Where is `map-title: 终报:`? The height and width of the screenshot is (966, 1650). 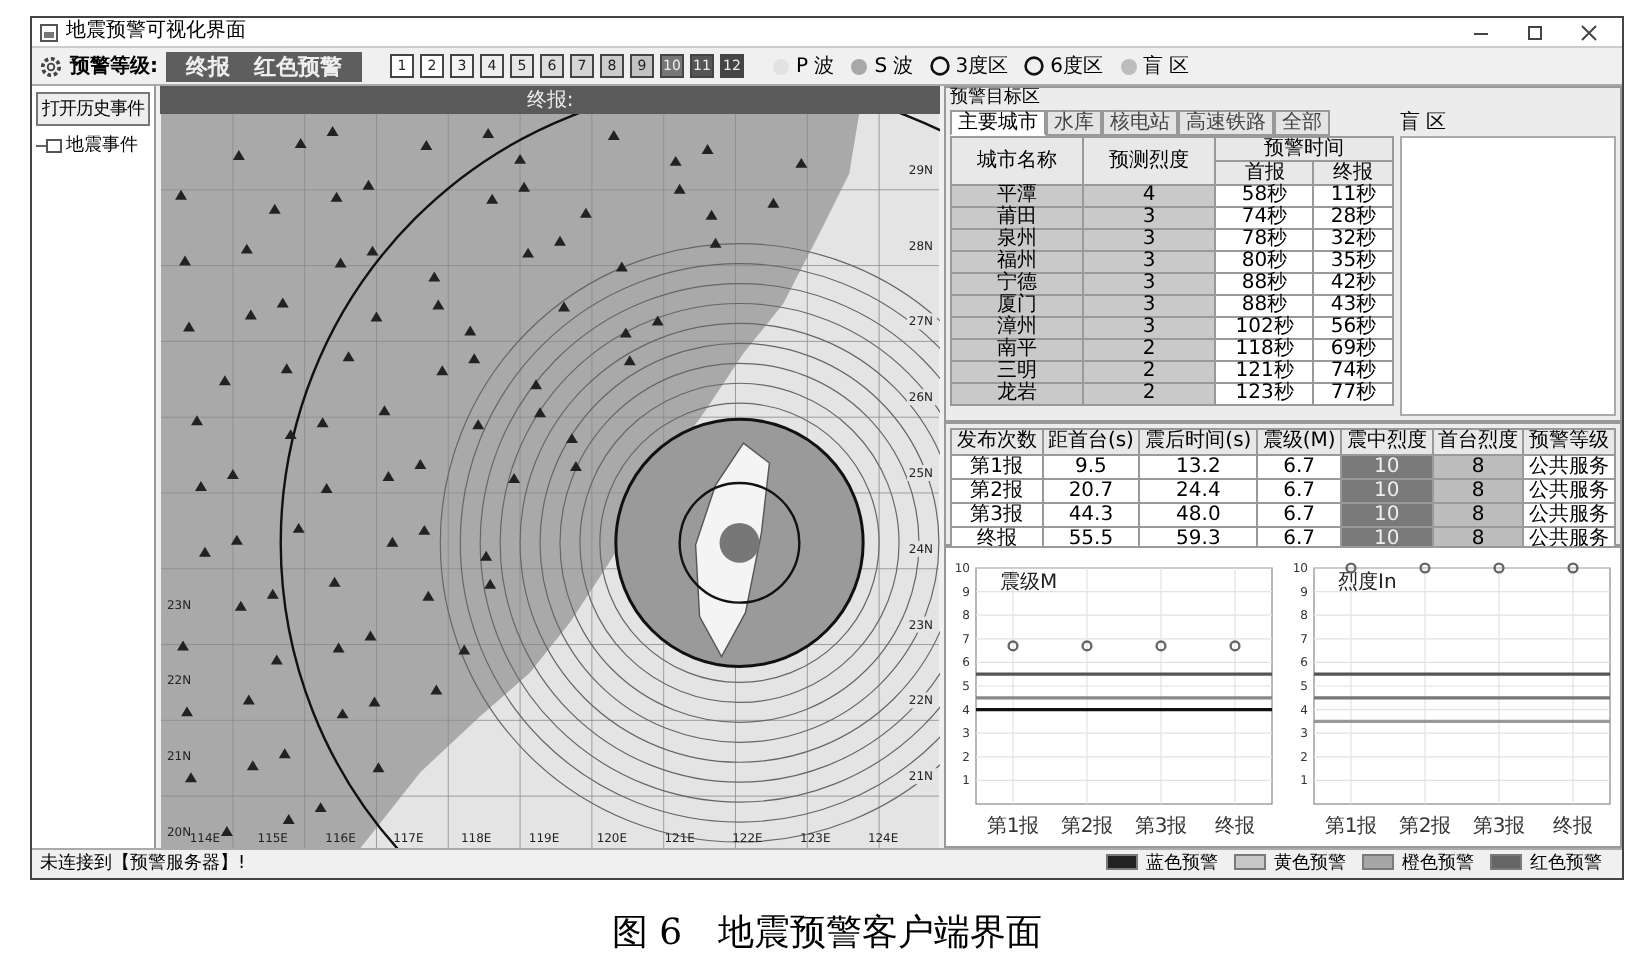 map-title: 终报: is located at coordinates (550, 100).